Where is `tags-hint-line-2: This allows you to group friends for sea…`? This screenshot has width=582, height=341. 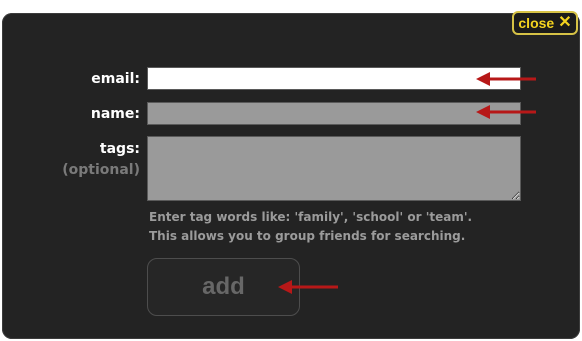 tags-hint-line-2: This allows you to group friends for sea… is located at coordinates (307, 236).